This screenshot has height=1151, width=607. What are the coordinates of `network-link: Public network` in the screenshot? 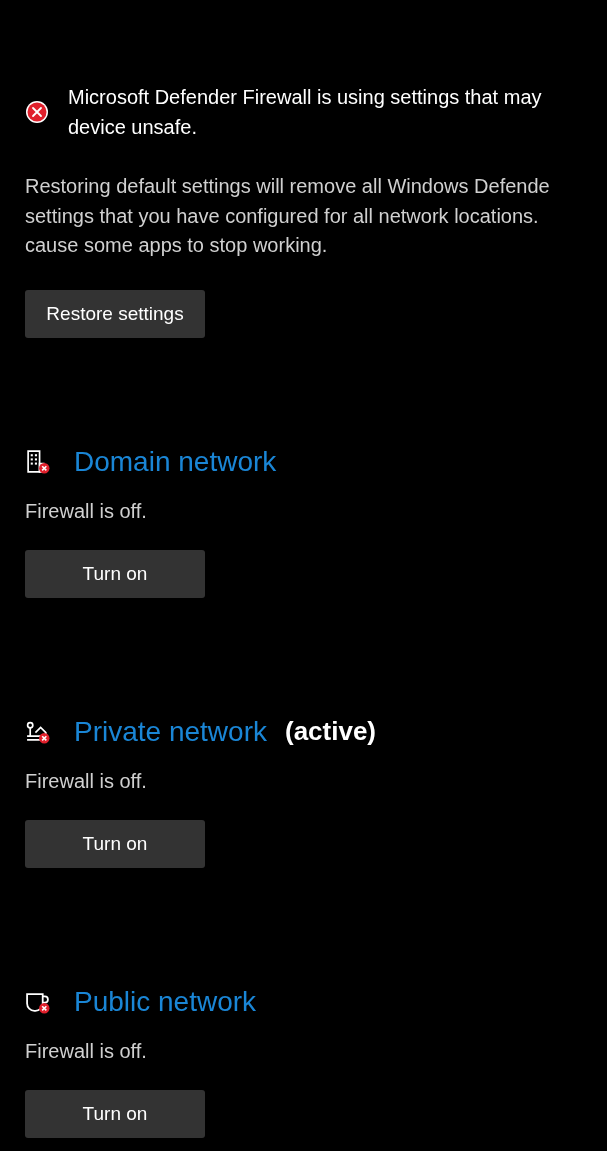 It's located at (165, 1001).